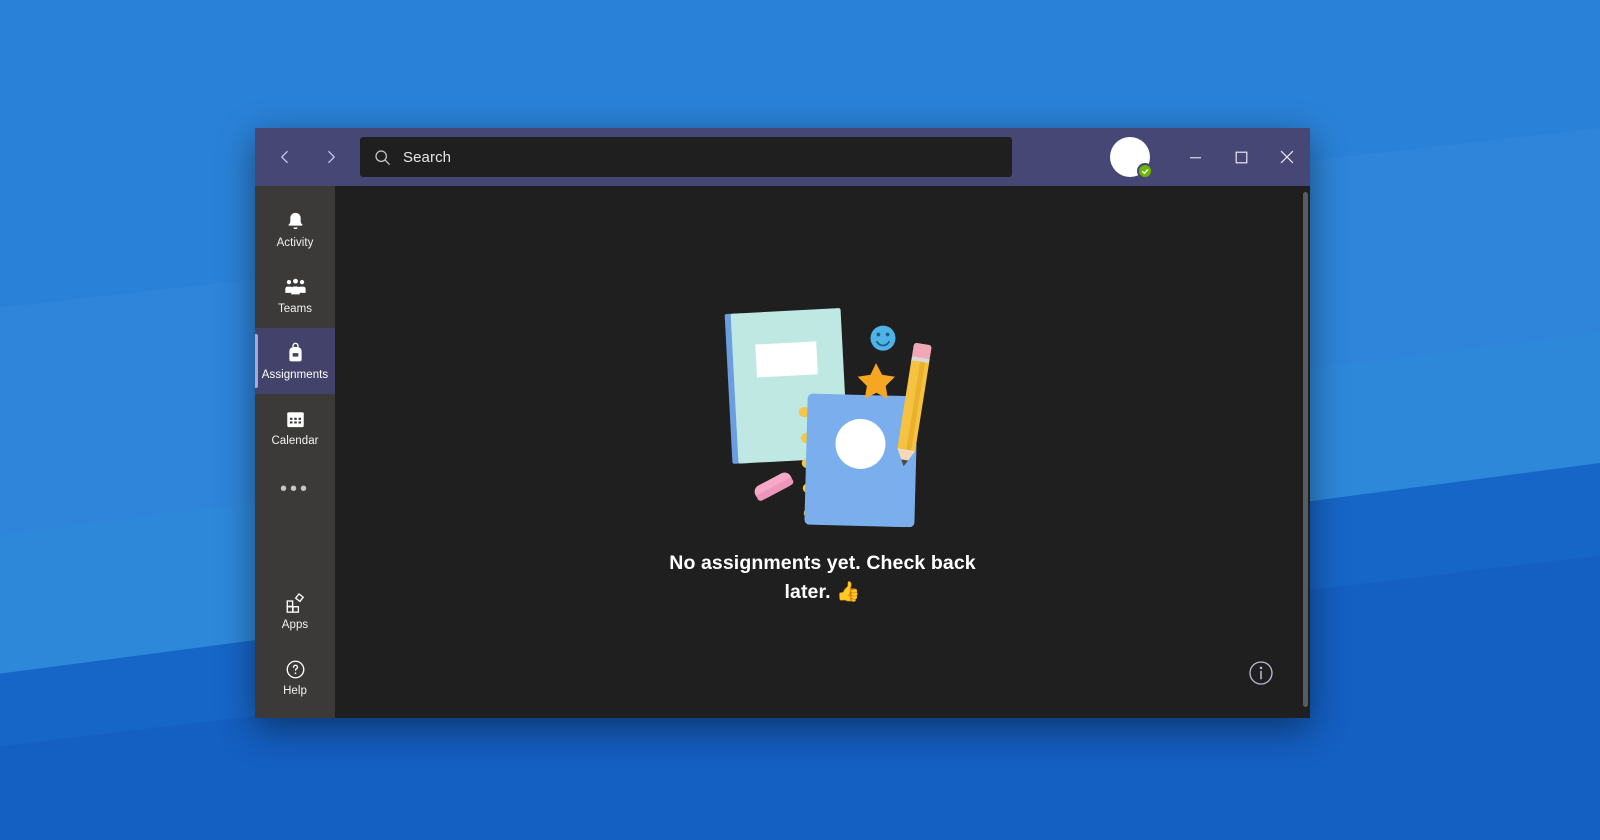 Image resolution: width=1600 pixels, height=840 pixels. Describe the element at coordinates (295, 354) in the screenshot. I see `backpack-icon` at that location.